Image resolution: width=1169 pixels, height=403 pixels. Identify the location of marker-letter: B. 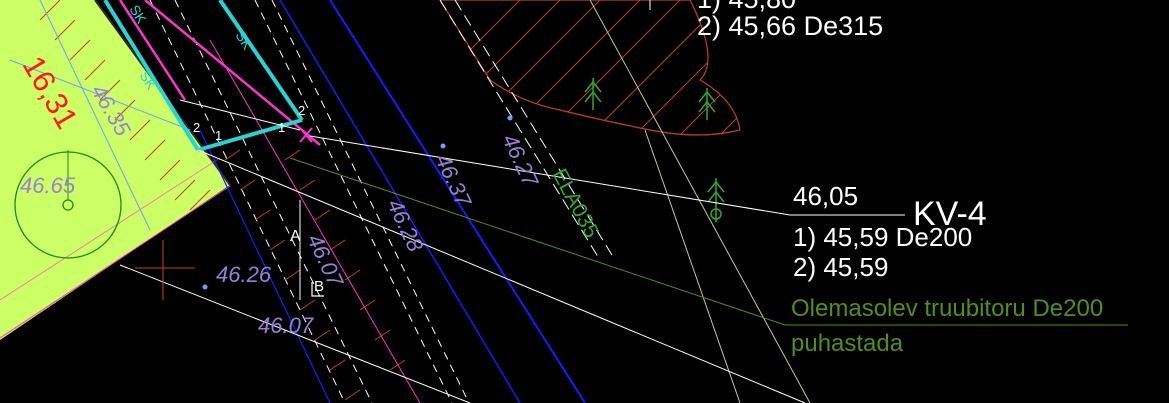
(319, 286).